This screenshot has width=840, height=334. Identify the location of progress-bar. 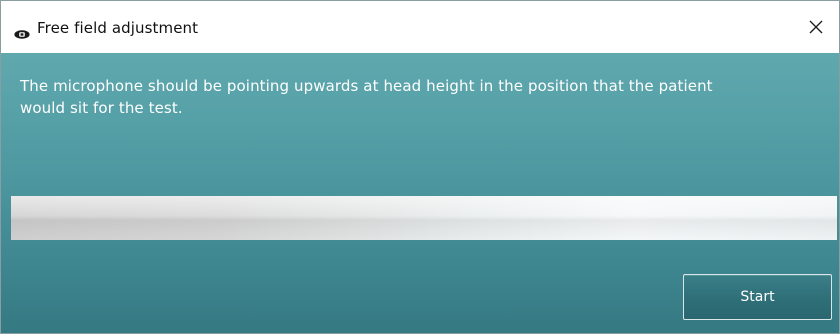
(424, 218).